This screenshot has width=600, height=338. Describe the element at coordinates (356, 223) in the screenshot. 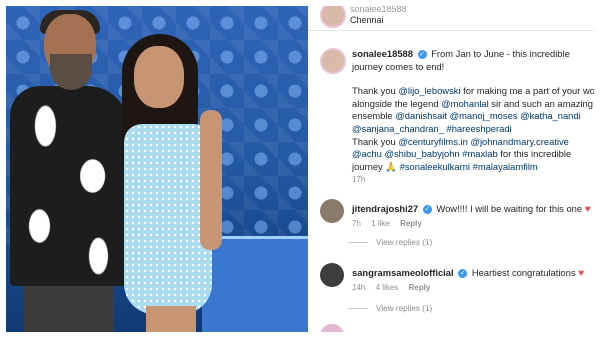

I see `comment-time: 7h` at that location.